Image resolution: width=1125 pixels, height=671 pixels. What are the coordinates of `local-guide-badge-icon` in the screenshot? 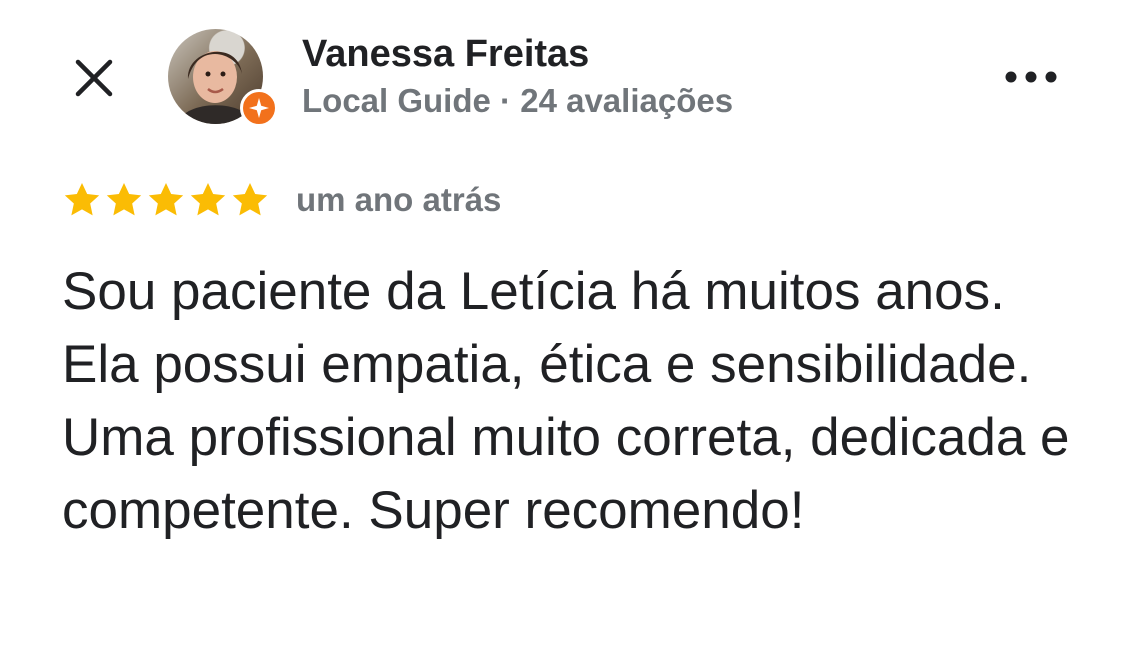 It's located at (259, 108).